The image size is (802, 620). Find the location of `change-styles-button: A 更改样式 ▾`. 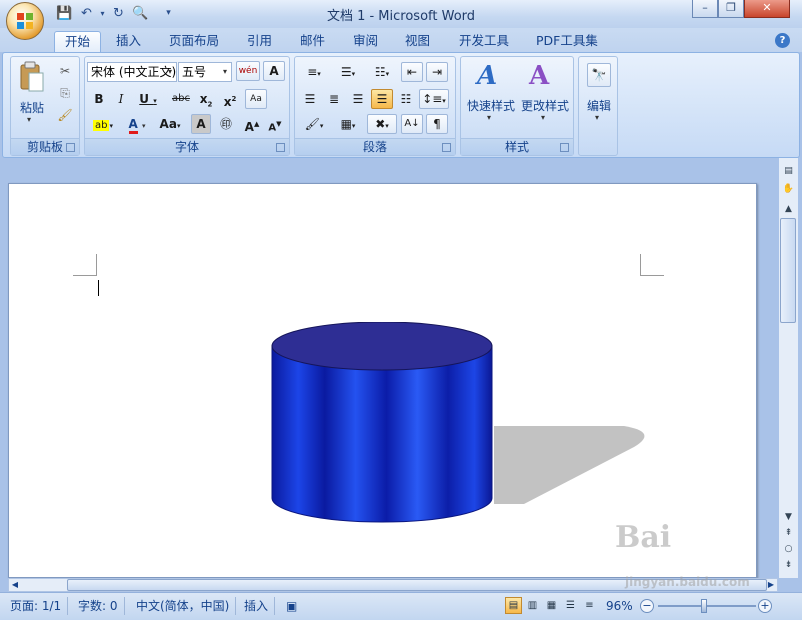

change-styles-button: A 更改样式 ▾ is located at coordinates (545, 94).